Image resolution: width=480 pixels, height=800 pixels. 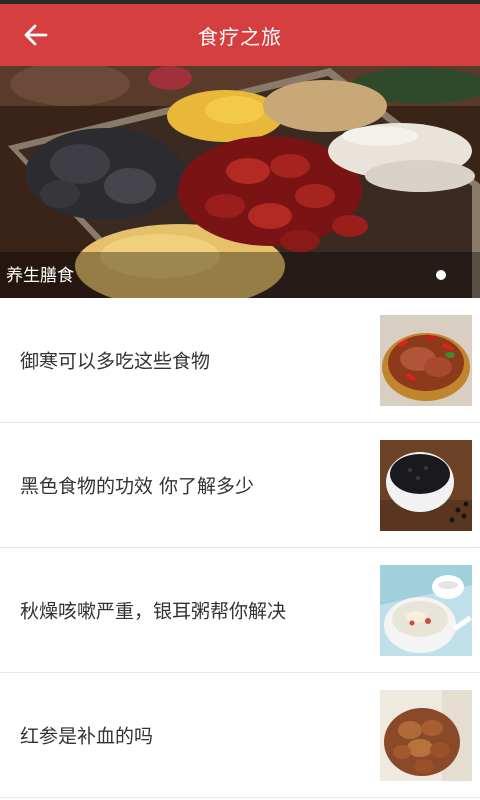 I want to click on carousel-indicator-dot, so click(x=441, y=275).